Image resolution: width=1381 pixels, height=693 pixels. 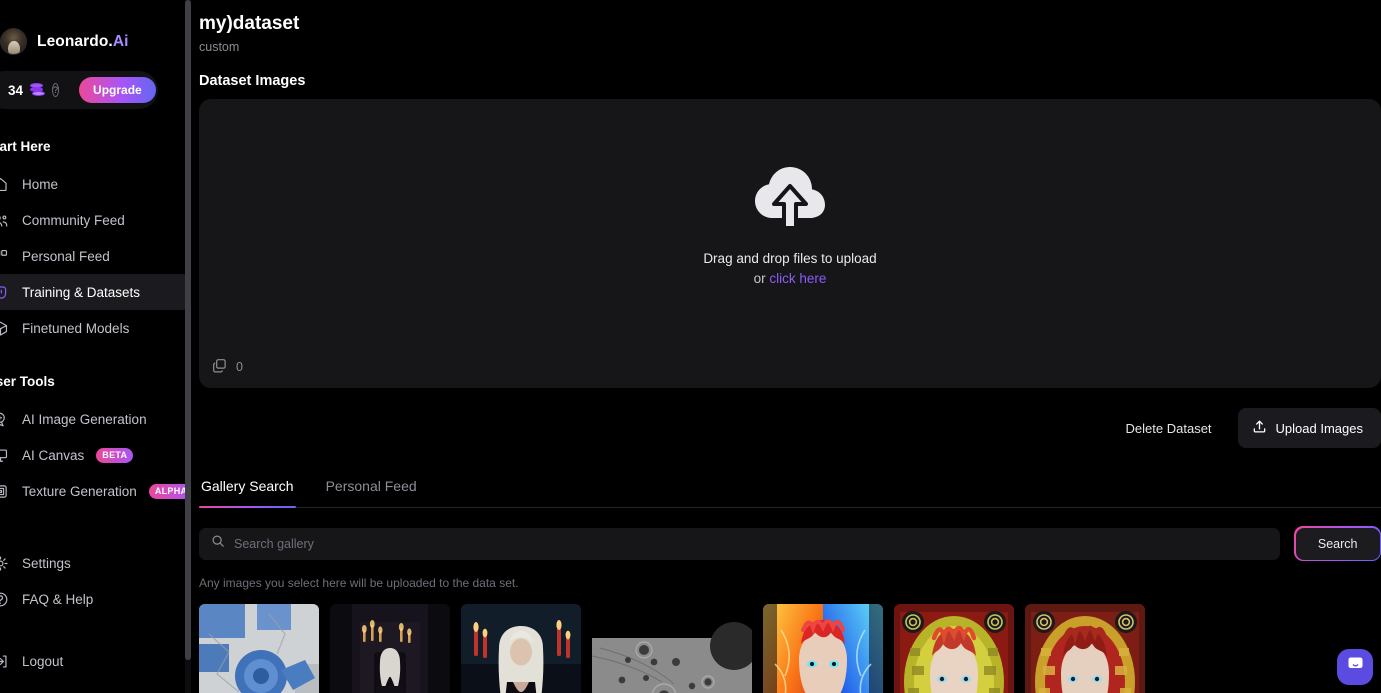 I want to click on upload-images-button: Upload Images, so click(x=1309, y=428).